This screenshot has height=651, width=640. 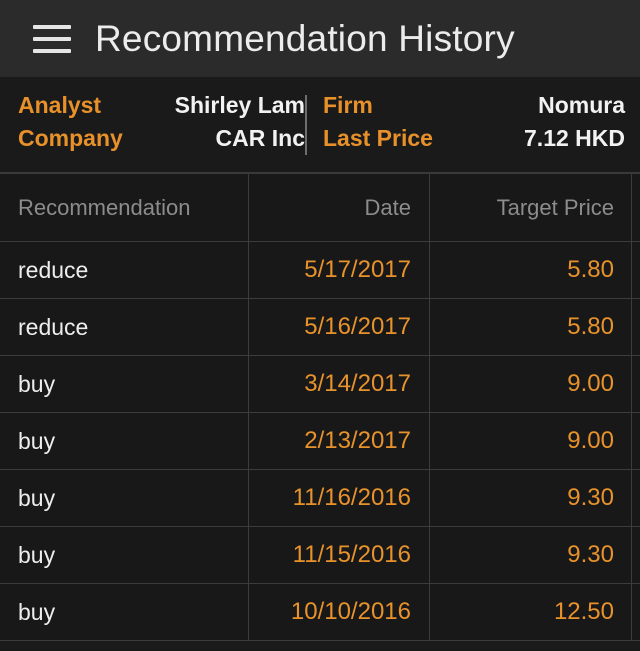 I want to click on analyst-company-group: Analyst Shirley Lam Company CAR Inc, so click(x=161, y=125).